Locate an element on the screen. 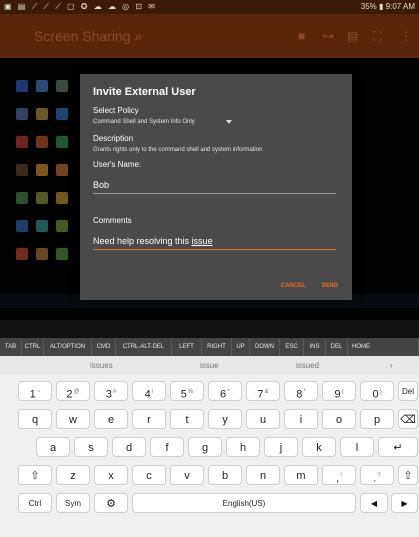 The width and height of the screenshot is (419, 537). comments-label: Comments is located at coordinates (112, 220).